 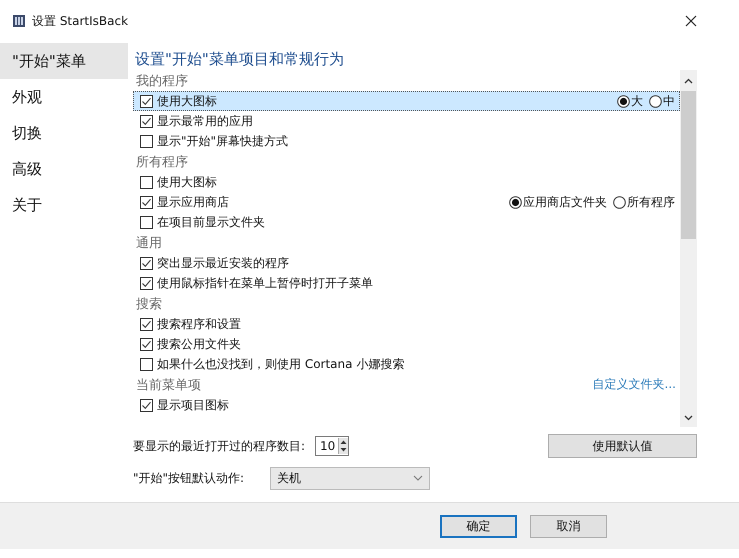 What do you see at coordinates (214, 263) in the screenshot?
I see `checkbox: 突出显示最近安装的程序` at bounding box center [214, 263].